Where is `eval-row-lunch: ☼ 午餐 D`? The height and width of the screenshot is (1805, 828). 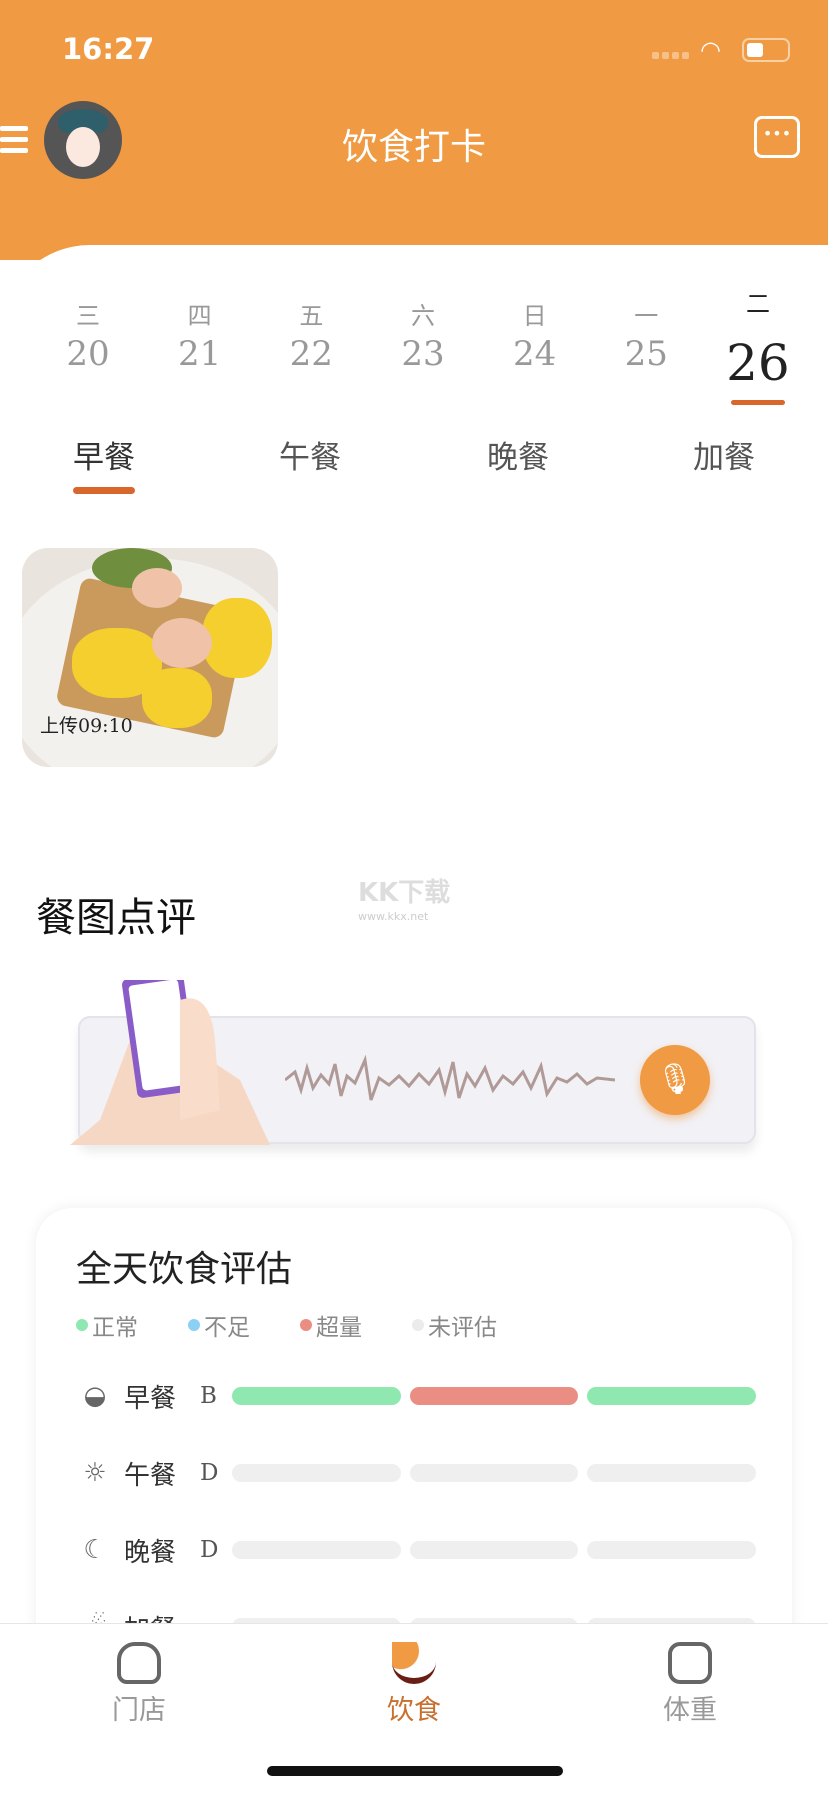
eval-row-lunch: ☼ 午餐 D is located at coordinates (416, 1473).